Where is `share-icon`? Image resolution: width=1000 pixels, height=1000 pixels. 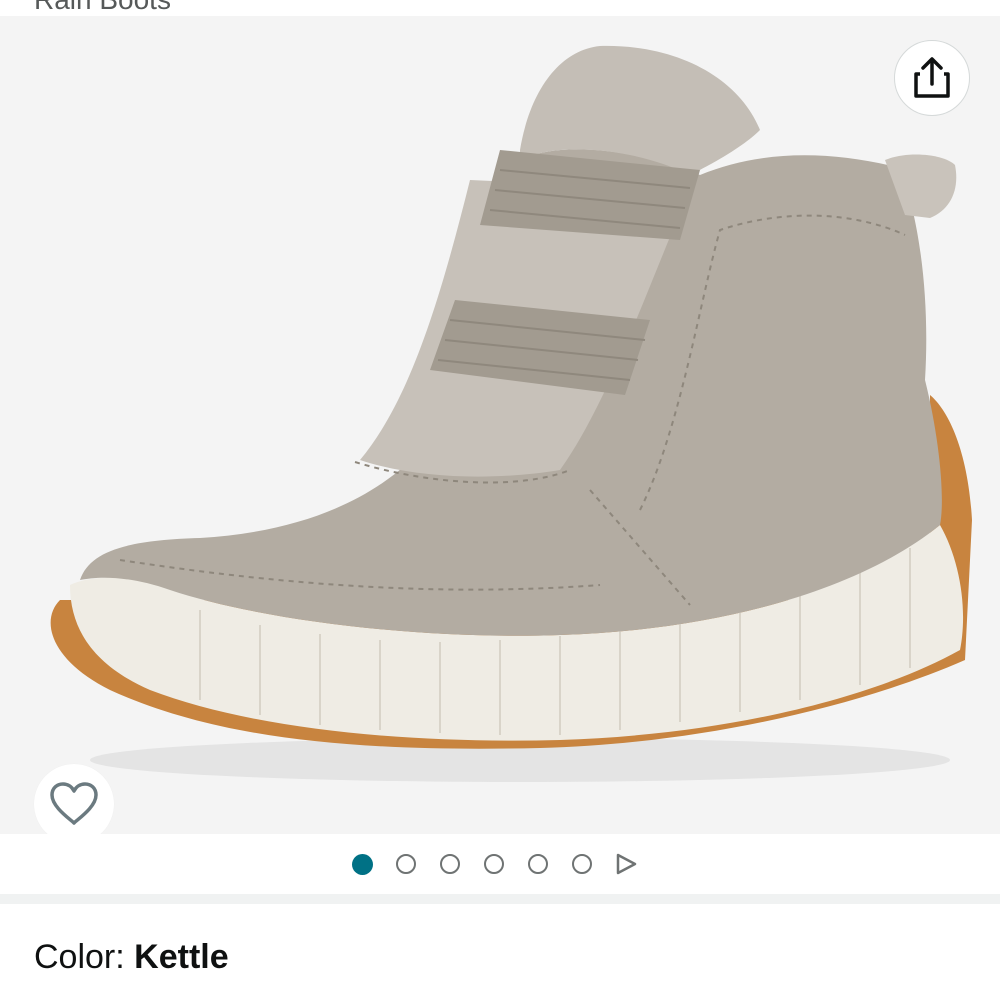 share-icon is located at coordinates (932, 77).